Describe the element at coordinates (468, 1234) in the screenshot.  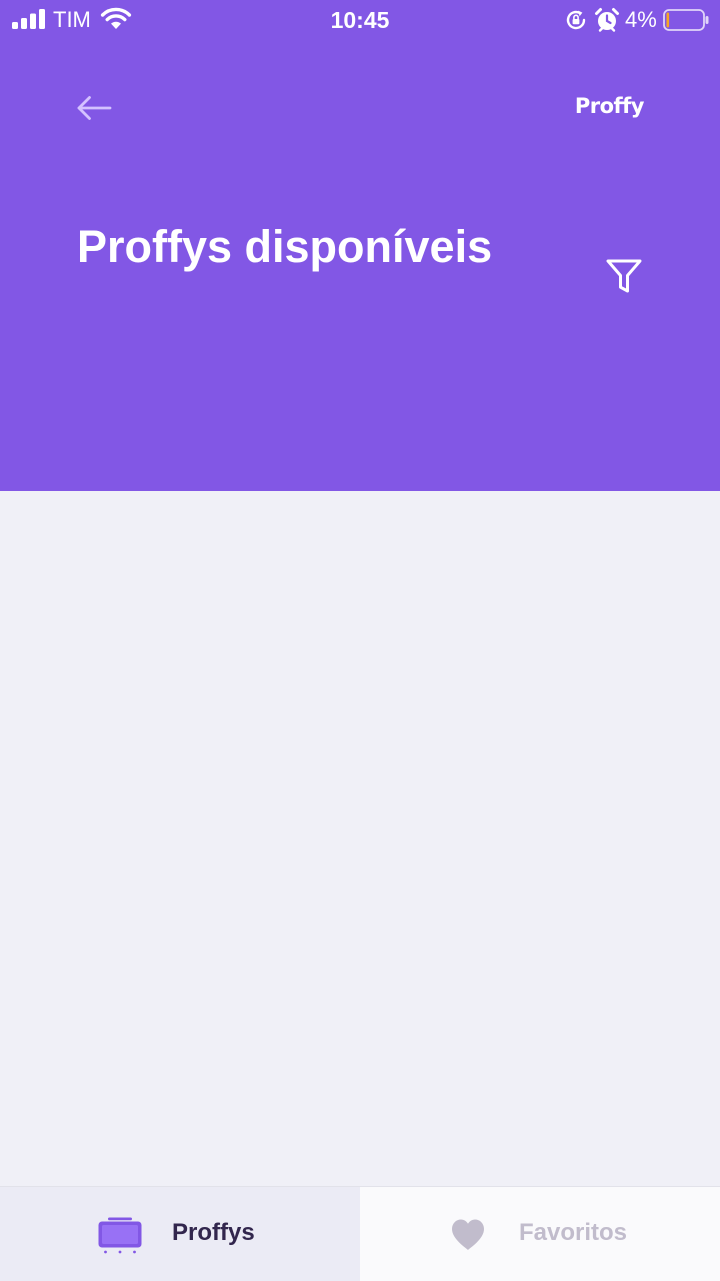
I see `heart-icon` at that location.